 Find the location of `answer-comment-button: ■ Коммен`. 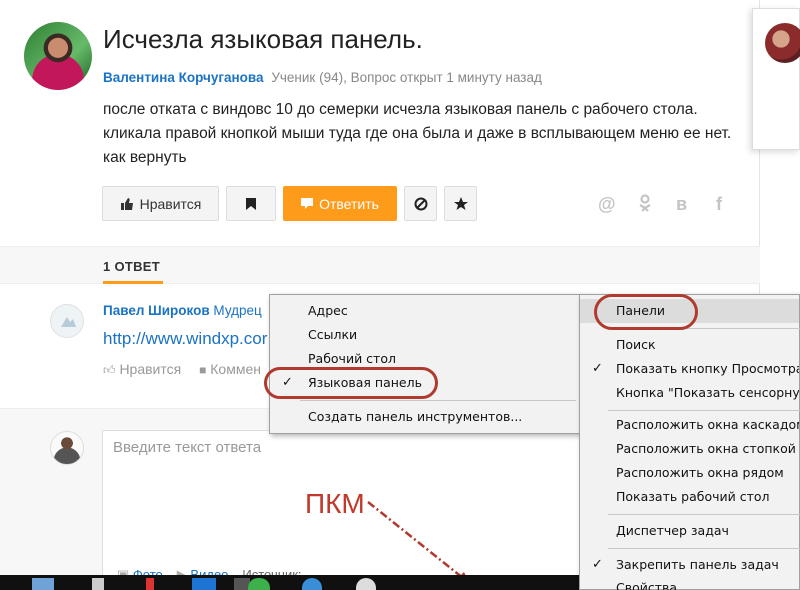

answer-comment-button: ■ Коммен is located at coordinates (230, 369).